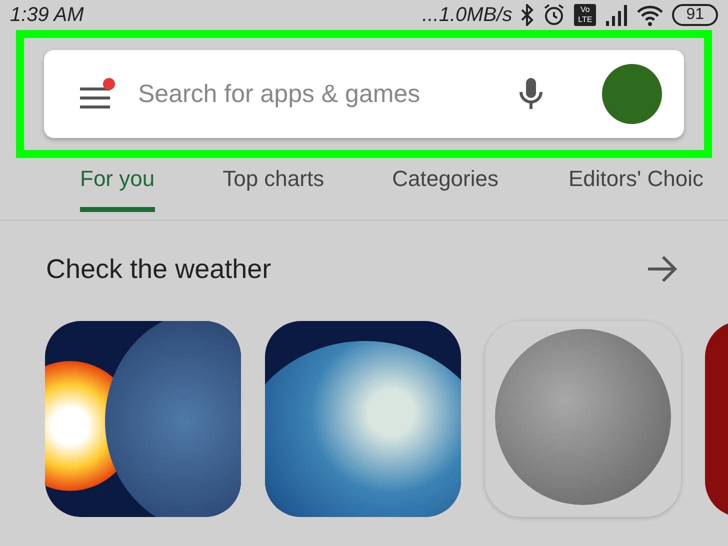 The width and height of the screenshot is (728, 546). Describe the element at coordinates (527, 15) in the screenshot. I see `bluetooth-icon` at that location.